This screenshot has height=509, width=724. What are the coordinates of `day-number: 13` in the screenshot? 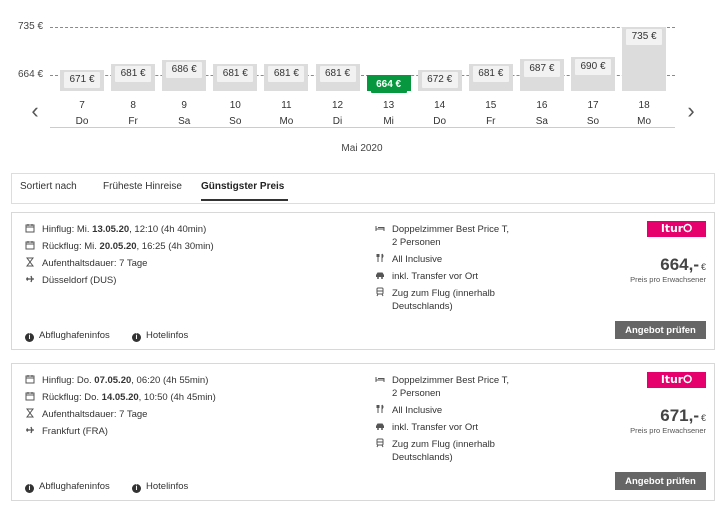 It's located at (389, 105).